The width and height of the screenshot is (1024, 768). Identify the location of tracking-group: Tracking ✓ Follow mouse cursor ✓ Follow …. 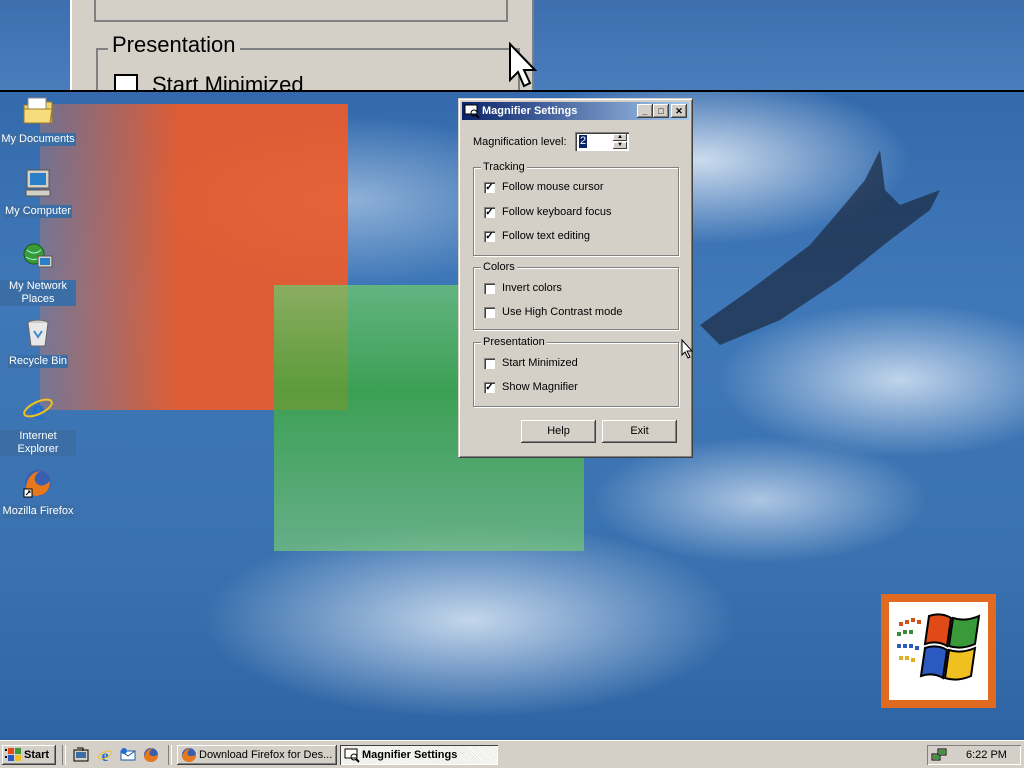
(576, 208).